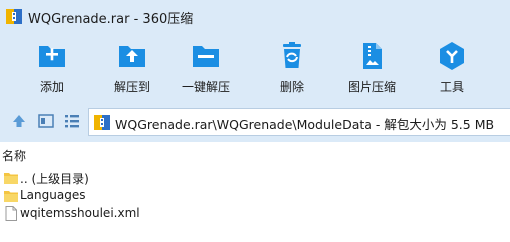  Describe the element at coordinates (452, 56) in the screenshot. I see `tools-icon` at that location.